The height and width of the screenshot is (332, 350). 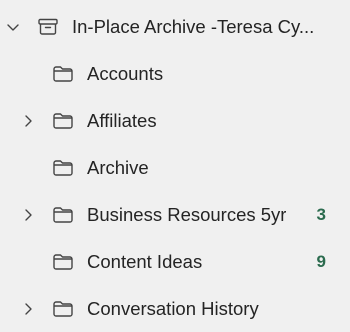 I want to click on folder-label: Conversation History, so click(x=173, y=308).